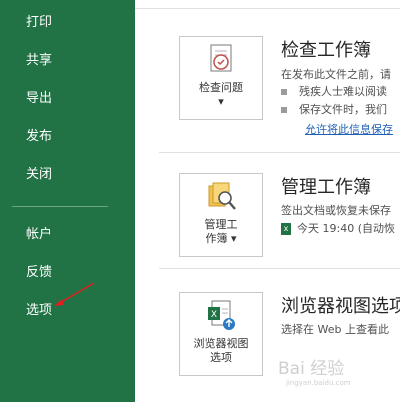  What do you see at coordinates (222, 197) in the screenshot?
I see `manage-workbook-icon` at bounding box center [222, 197].